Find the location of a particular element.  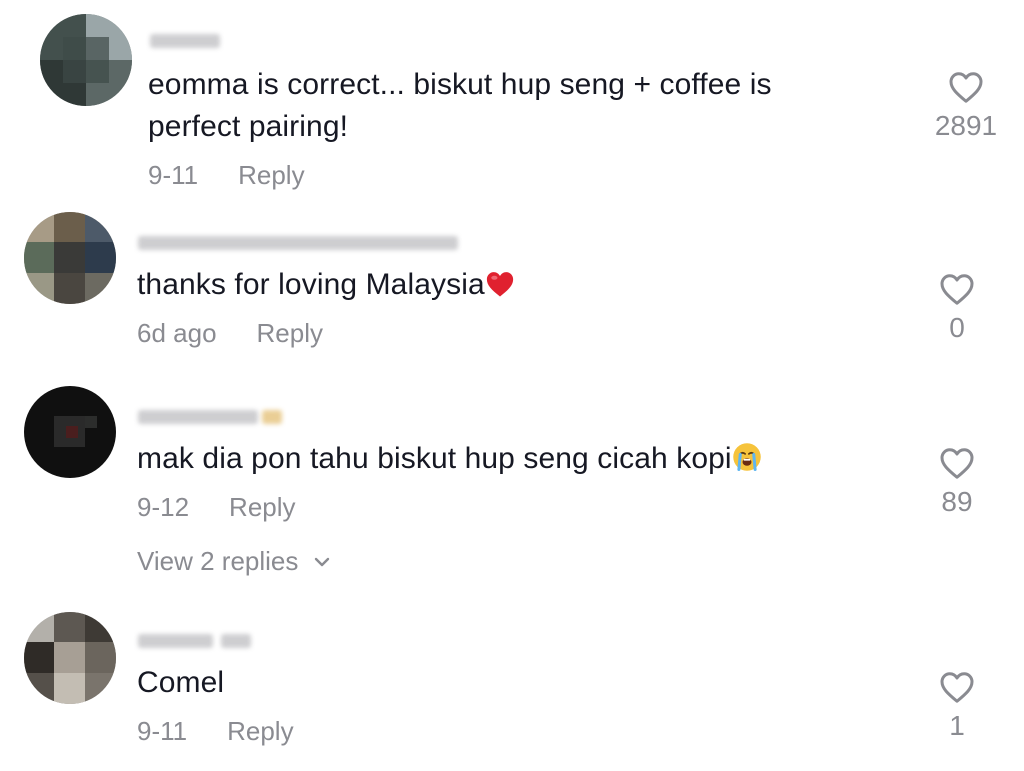

like-count: 0 is located at coordinates (957, 327).